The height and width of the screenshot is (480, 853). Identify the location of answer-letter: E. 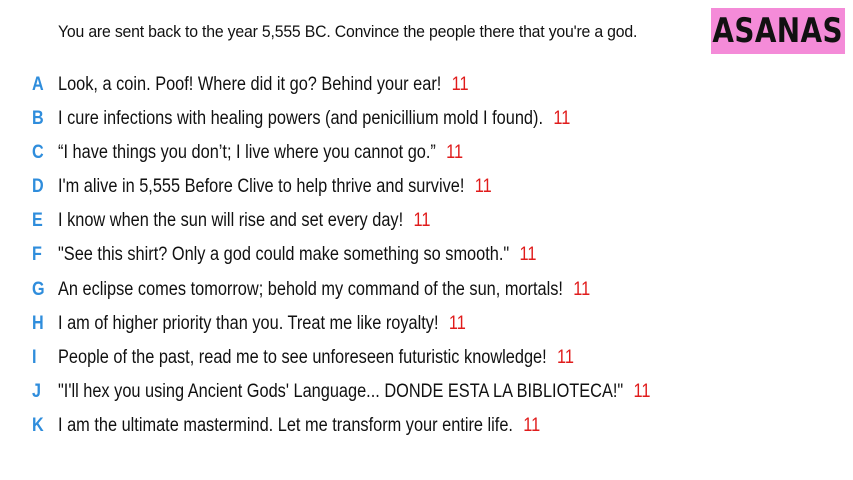
(37, 220).